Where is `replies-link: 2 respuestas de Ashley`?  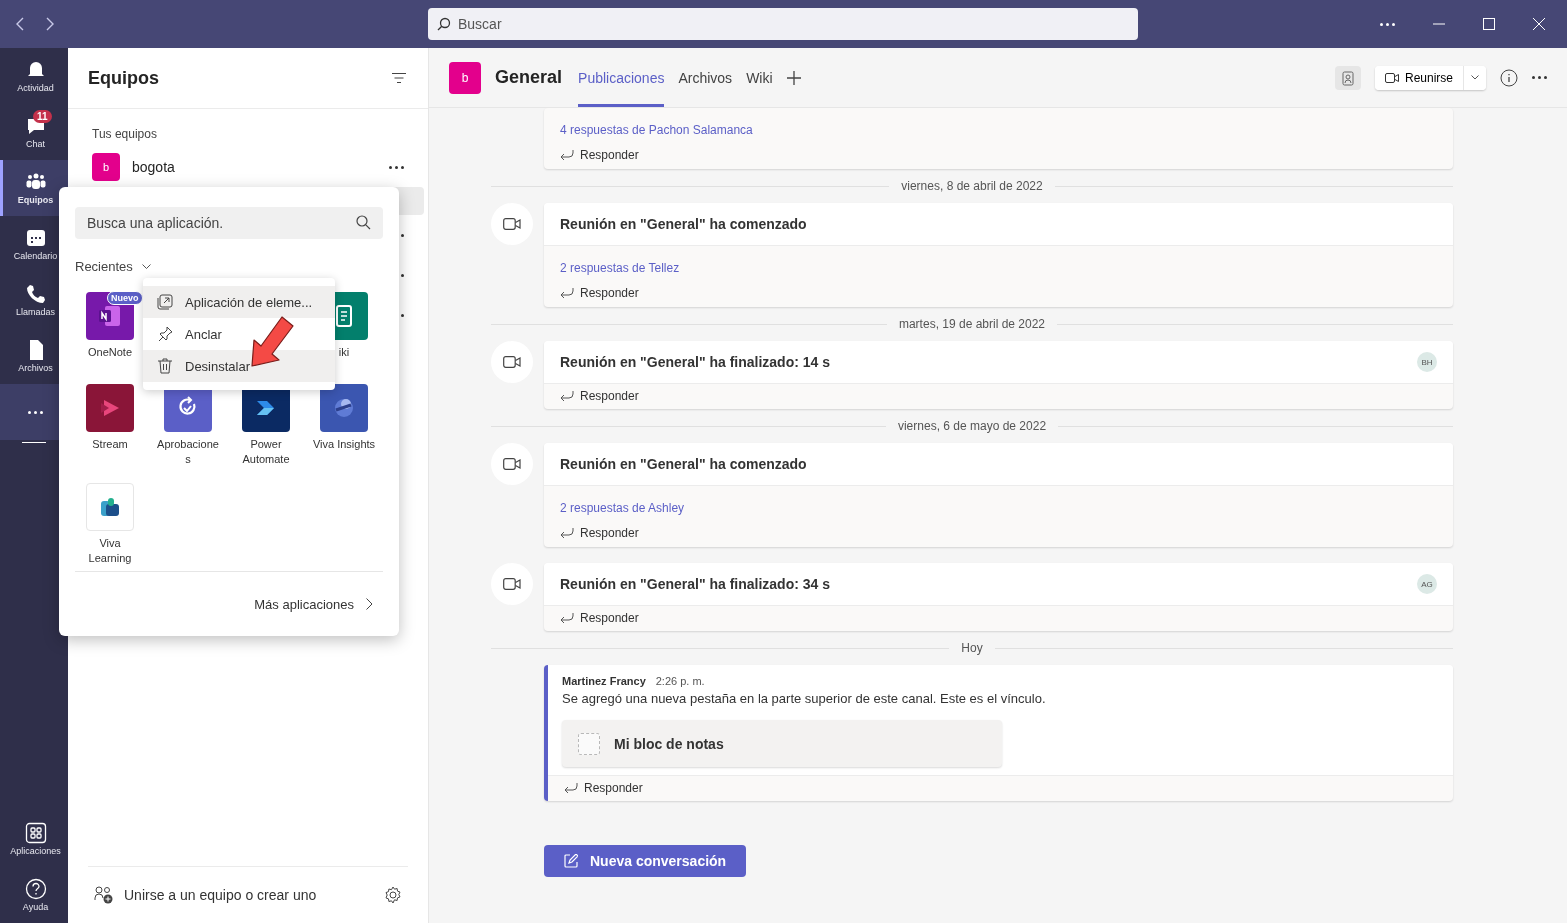
replies-link: 2 respuestas de Ashley is located at coordinates (622, 508).